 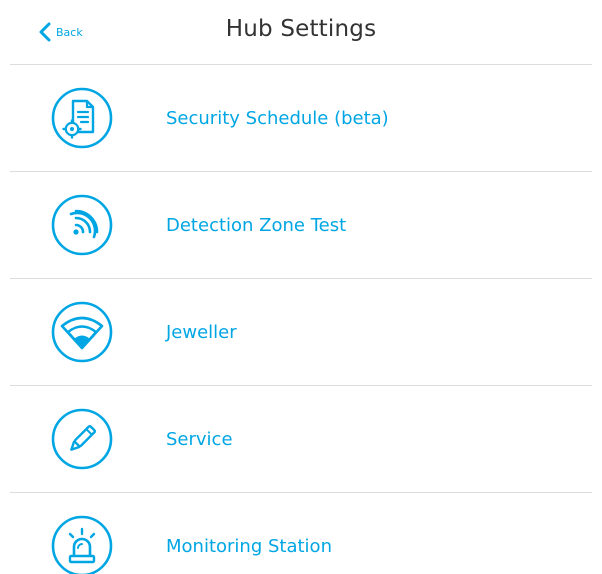 What do you see at coordinates (82, 439) in the screenshot?
I see `pencil-icon` at bounding box center [82, 439].